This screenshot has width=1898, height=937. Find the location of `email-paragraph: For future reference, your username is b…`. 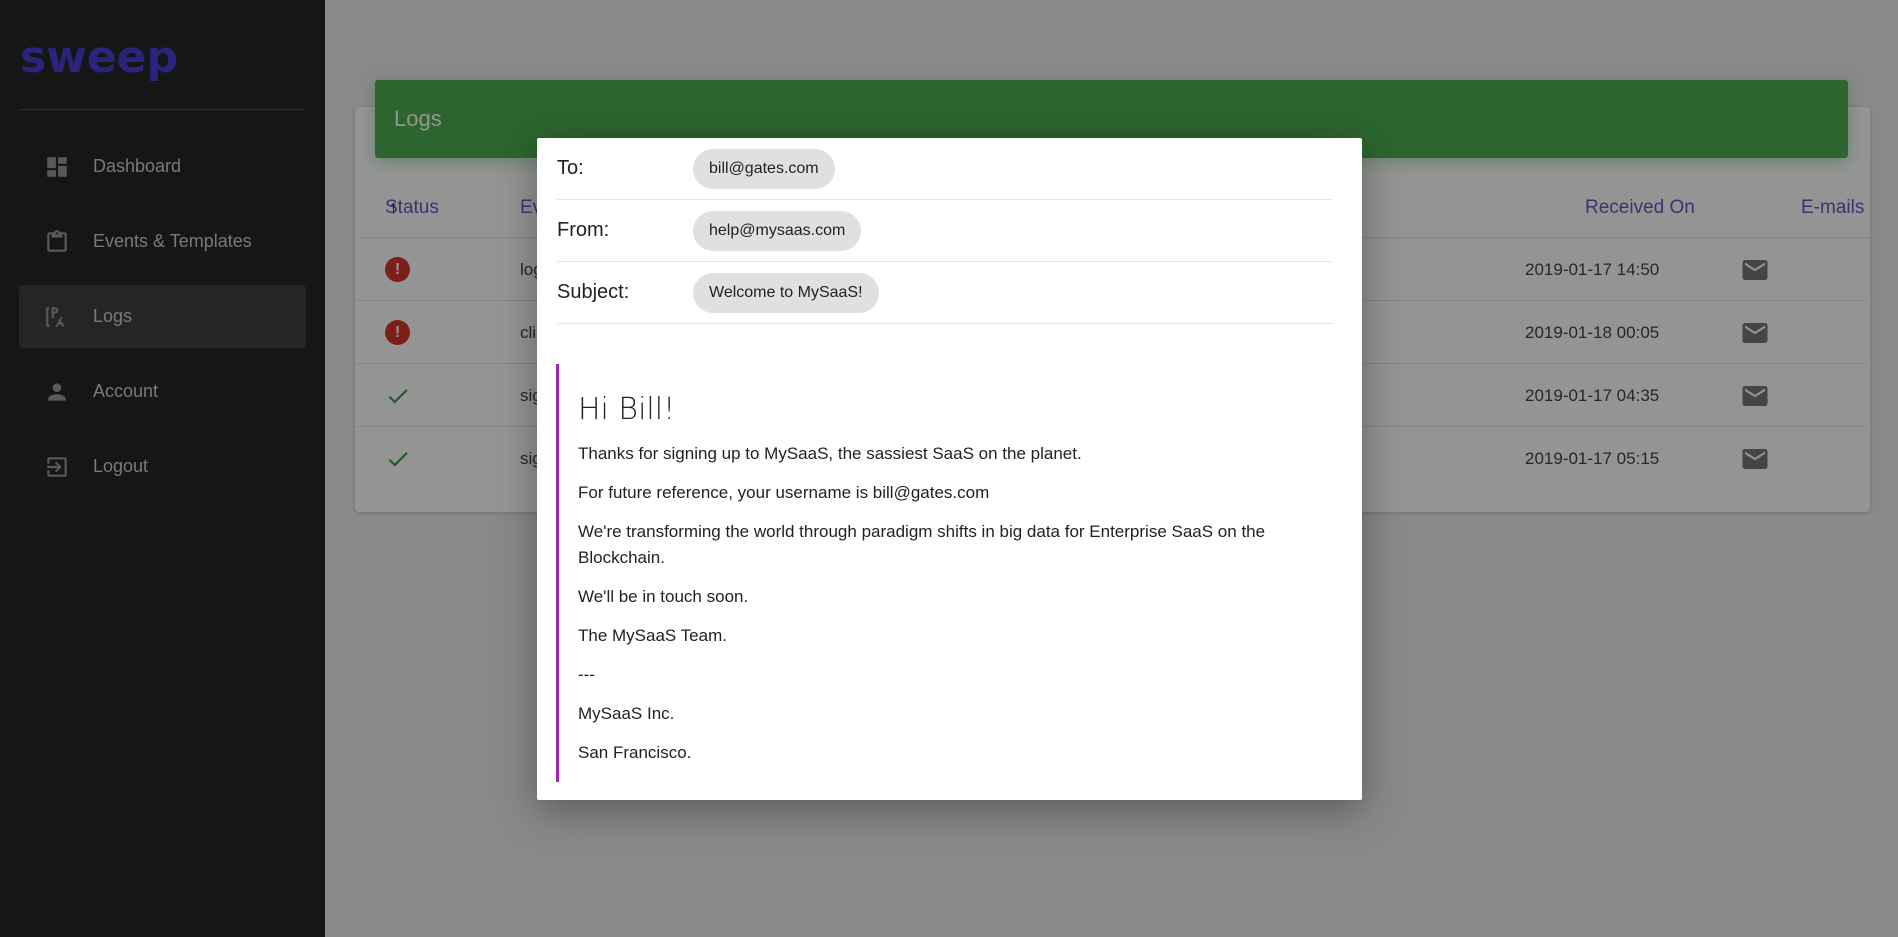

email-paragraph: For future reference, your username is b… is located at coordinates (784, 492).